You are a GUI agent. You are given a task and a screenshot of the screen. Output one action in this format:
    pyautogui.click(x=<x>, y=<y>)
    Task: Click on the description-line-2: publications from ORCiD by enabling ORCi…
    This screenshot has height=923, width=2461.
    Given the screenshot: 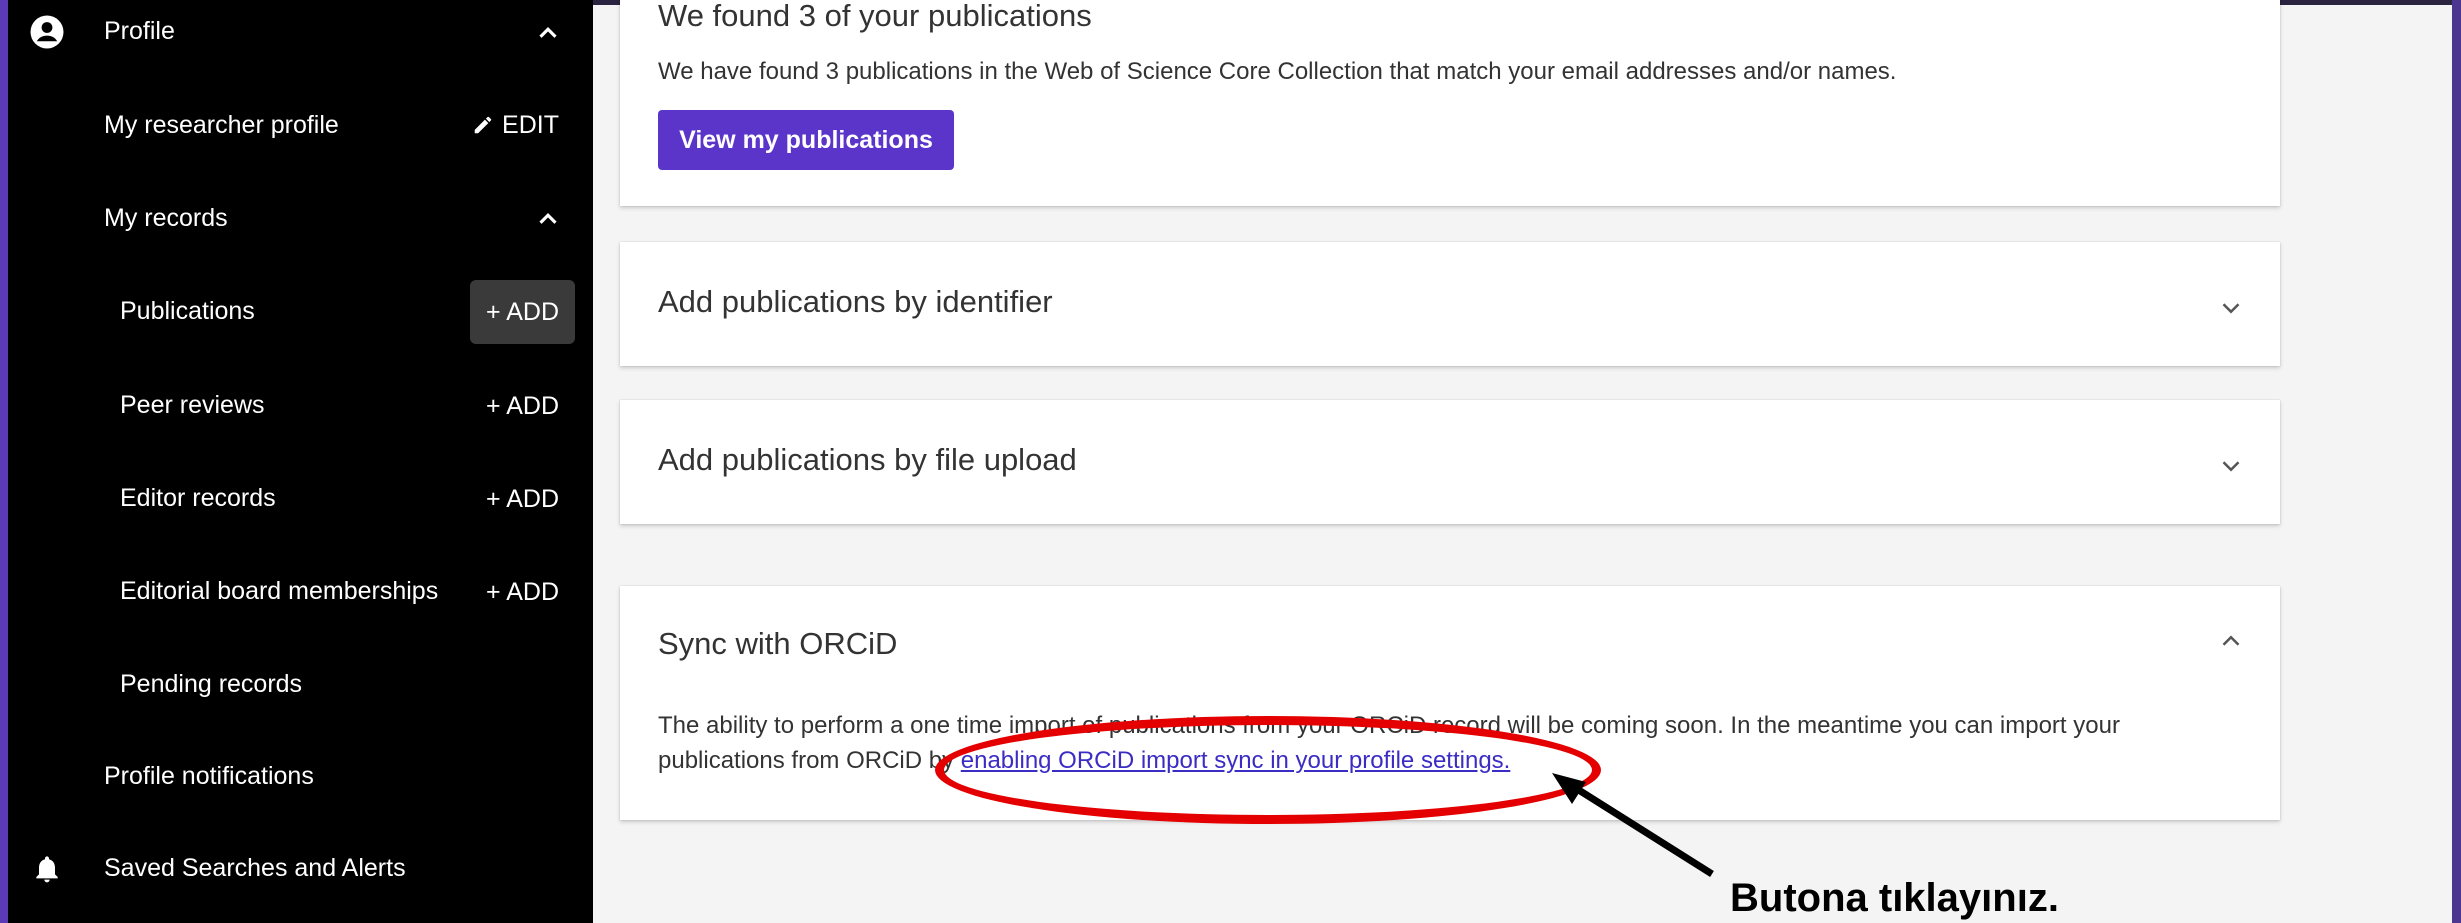 What is the action you would take?
    pyautogui.click(x=1458, y=760)
    